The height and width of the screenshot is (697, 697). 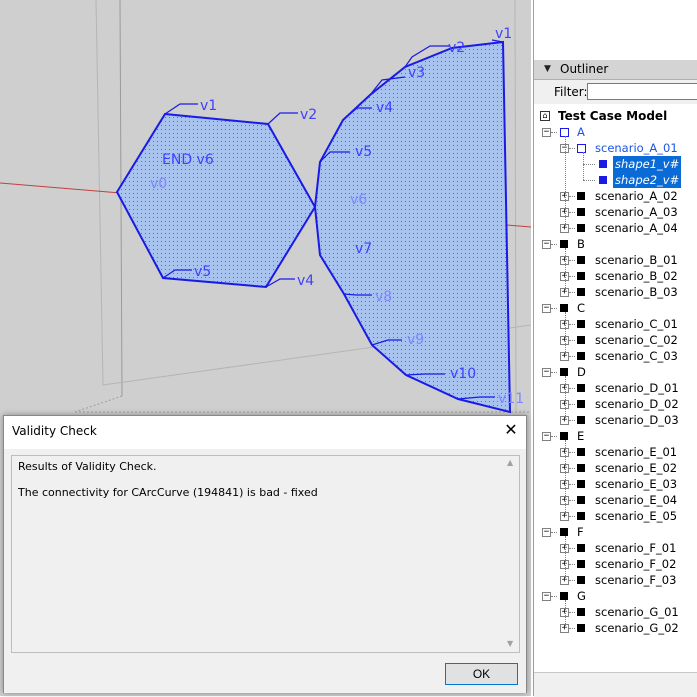 What do you see at coordinates (615, 436) in the screenshot?
I see `tree-group-row: − E` at bounding box center [615, 436].